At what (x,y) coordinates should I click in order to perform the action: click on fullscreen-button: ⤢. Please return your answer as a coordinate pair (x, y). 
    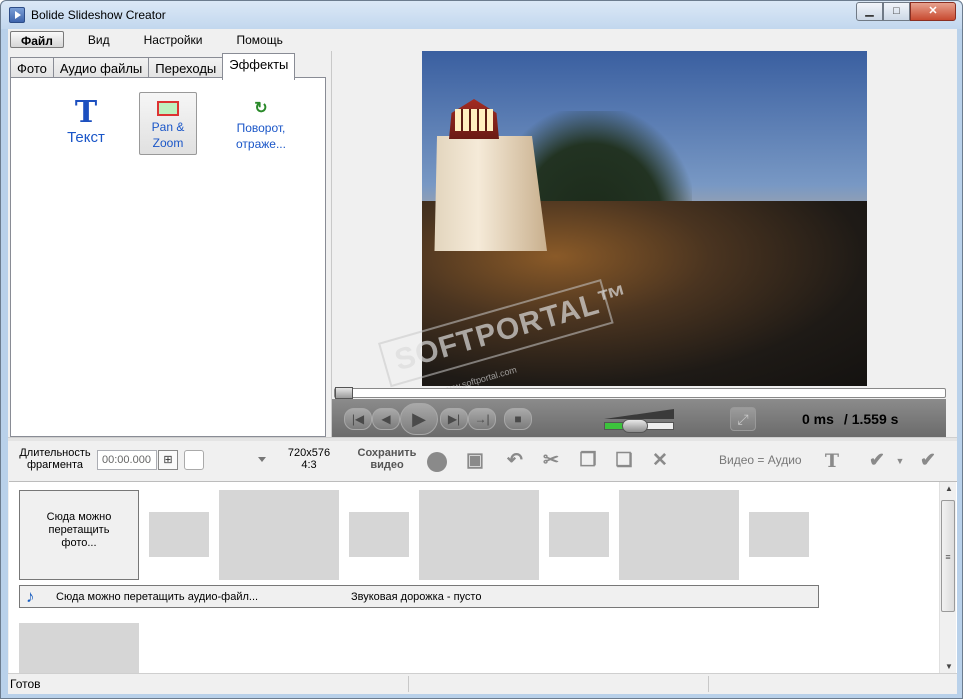
    Looking at the image, I should click on (743, 419).